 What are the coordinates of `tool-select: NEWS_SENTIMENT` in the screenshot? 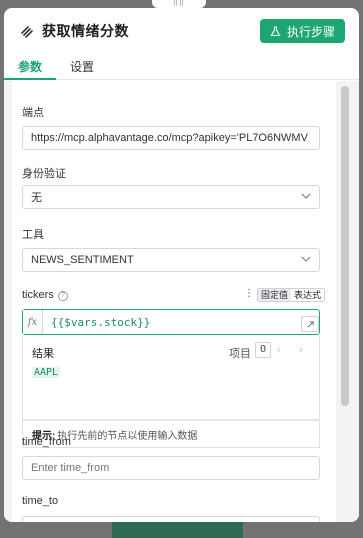 It's located at (171, 260).